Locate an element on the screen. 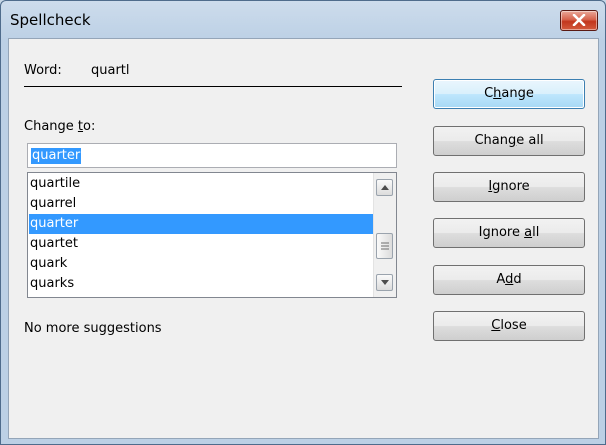 The image size is (606, 445). scroll-down-button is located at coordinates (384, 282).